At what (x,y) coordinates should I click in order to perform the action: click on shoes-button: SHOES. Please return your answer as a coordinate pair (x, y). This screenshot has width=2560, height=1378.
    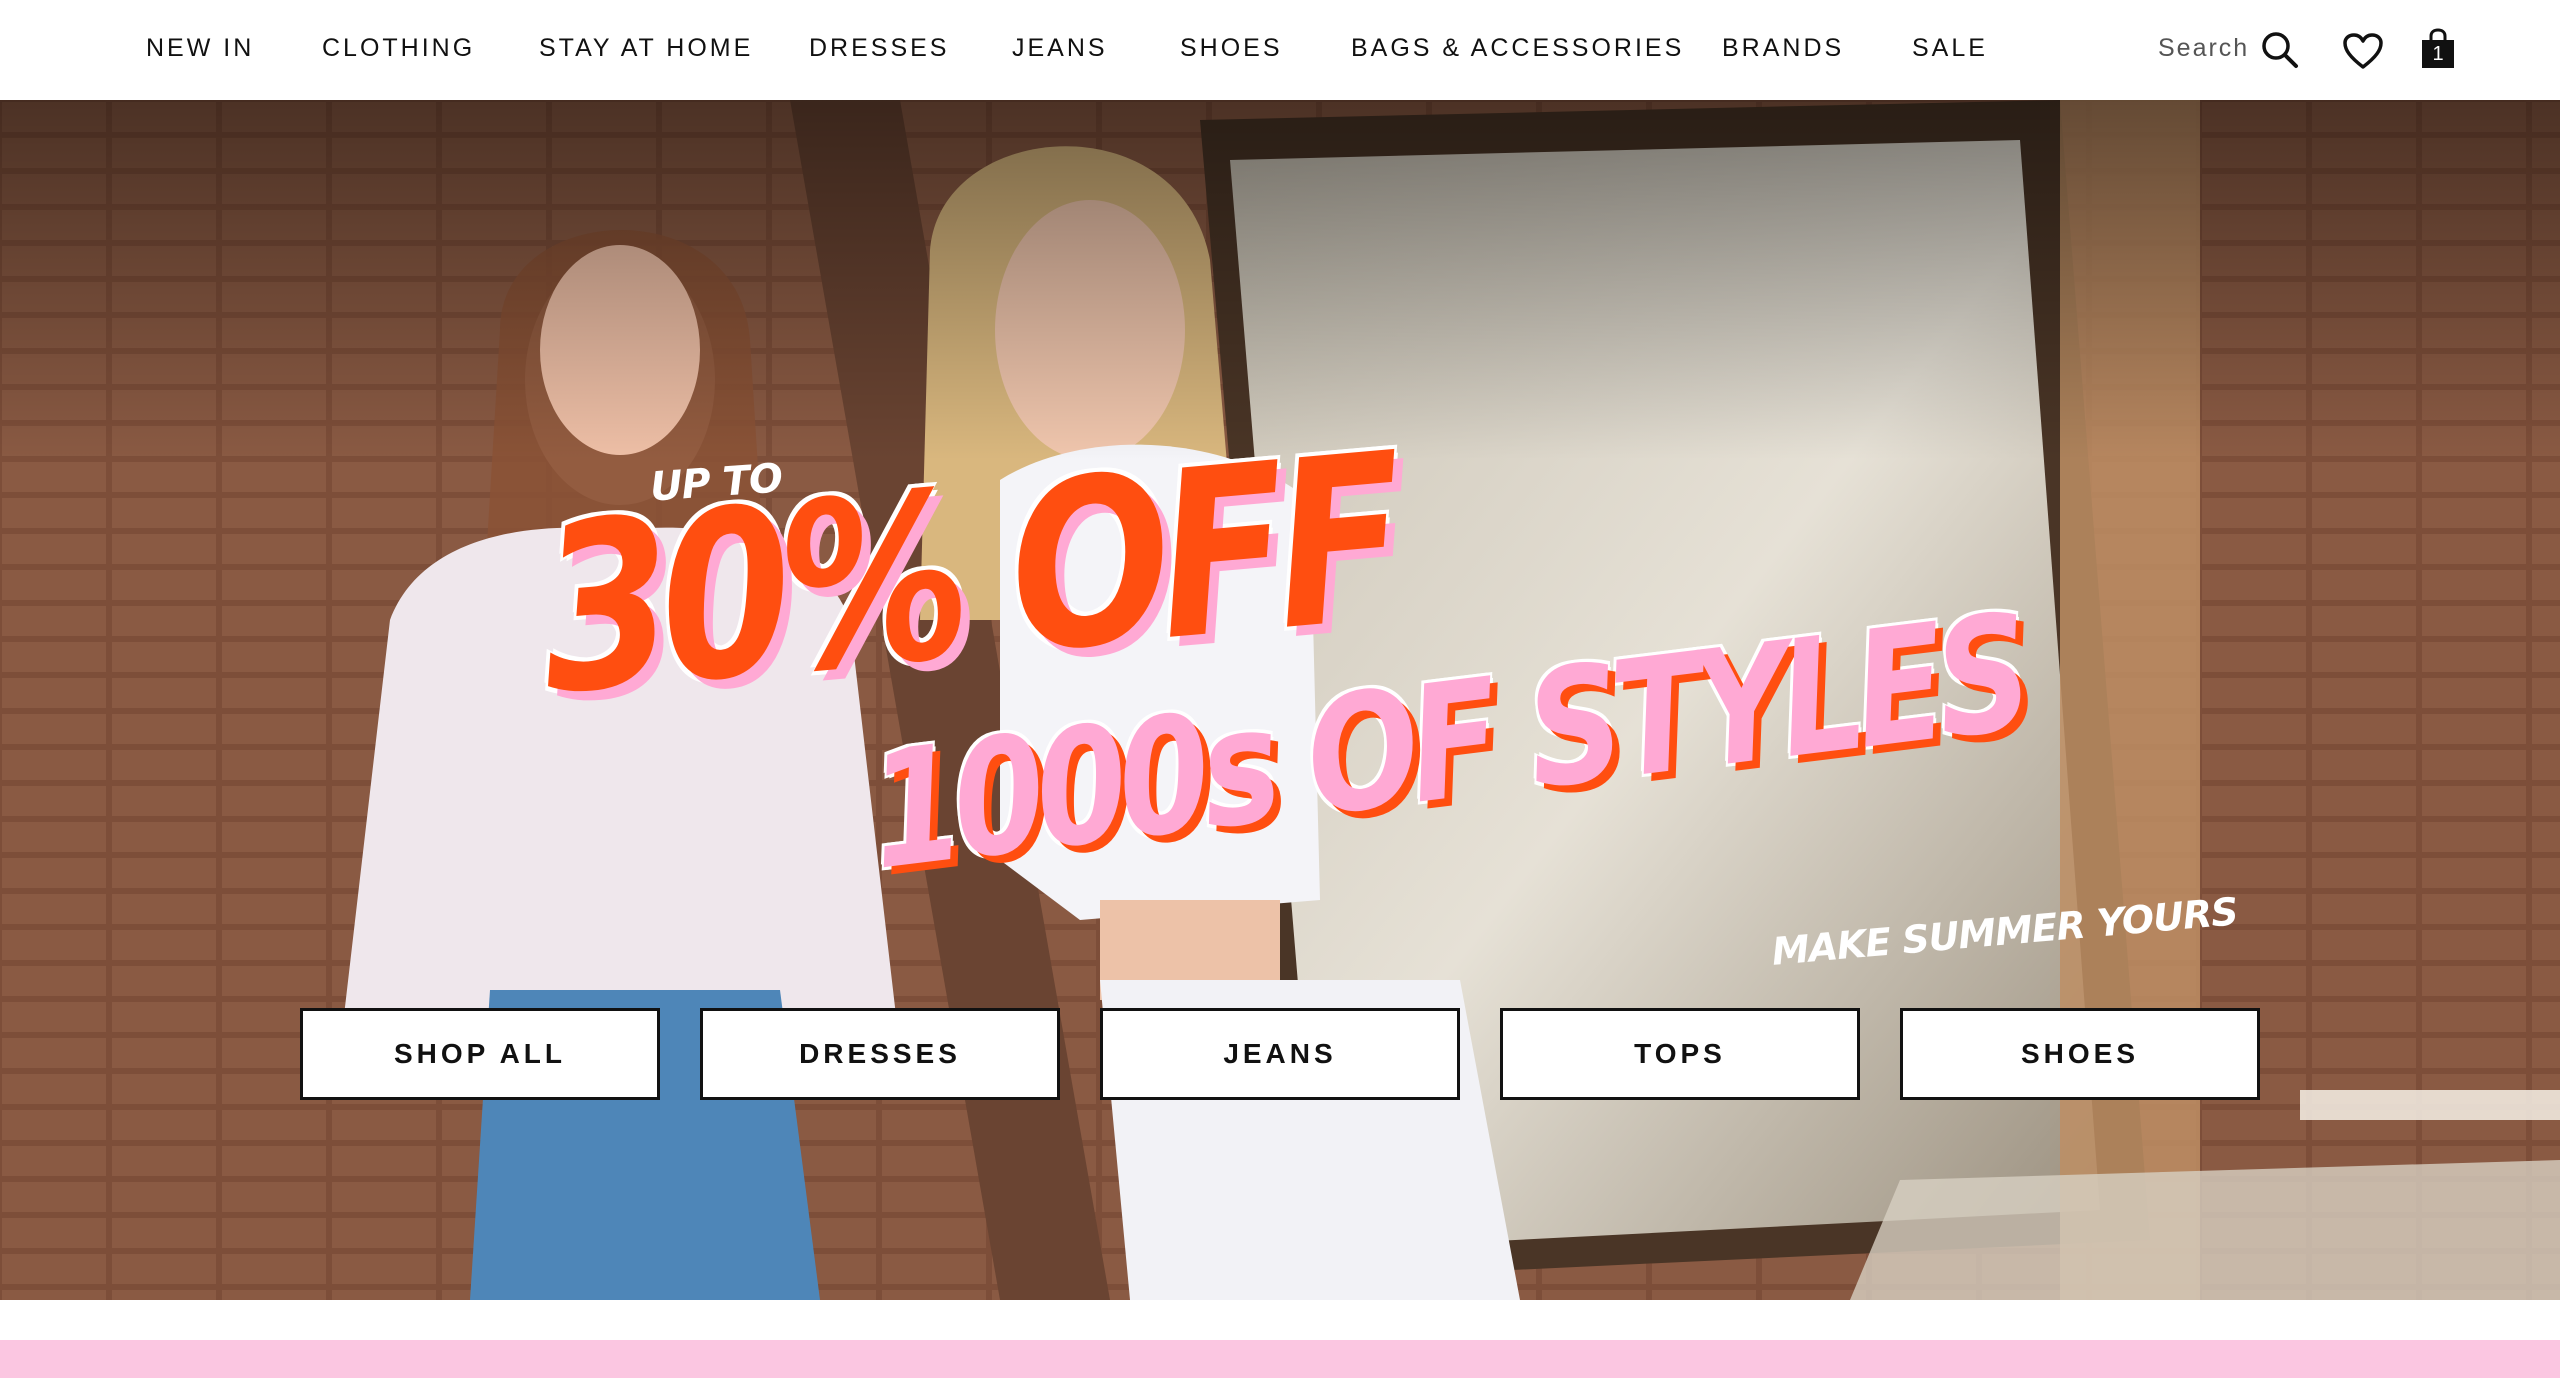
    Looking at the image, I should click on (2080, 1054).